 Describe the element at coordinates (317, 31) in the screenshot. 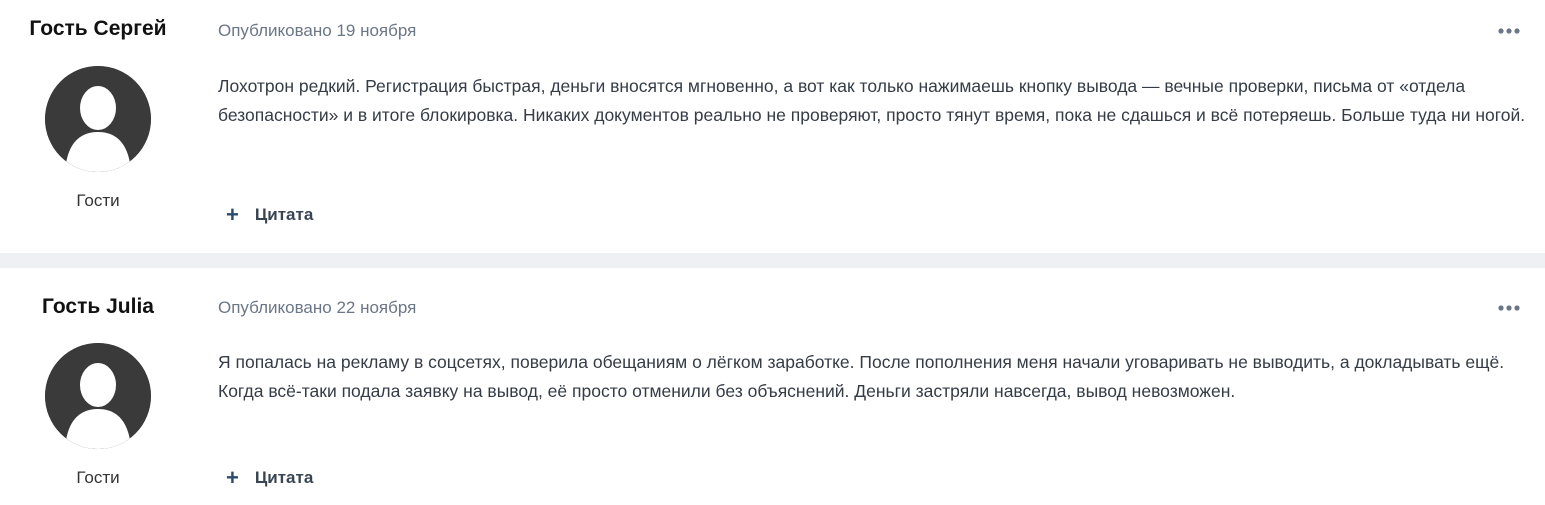

I see `post-date: Опубликовано 19 ноября` at that location.